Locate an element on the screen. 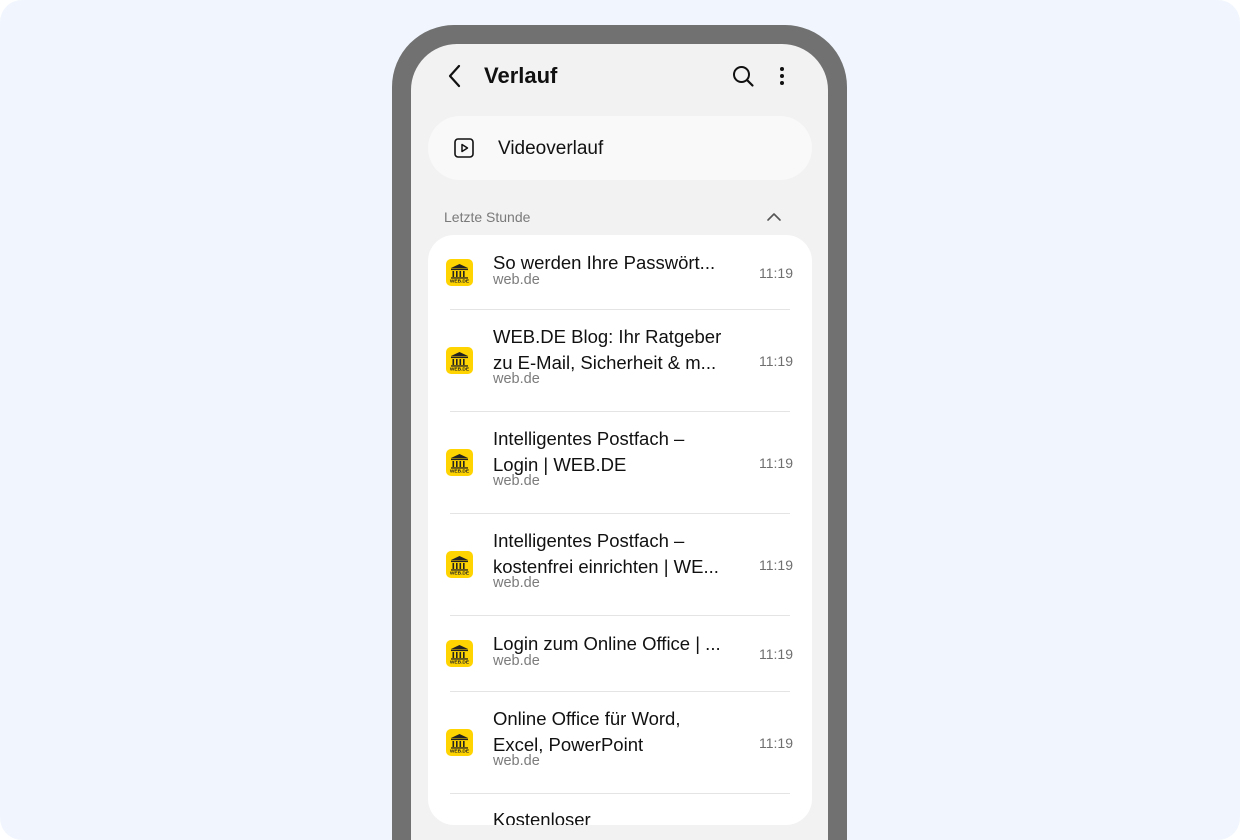 The image size is (1240, 840). history-item-title-line: WEB.DE Blog: Ihr Ratgeber is located at coordinates (607, 336).